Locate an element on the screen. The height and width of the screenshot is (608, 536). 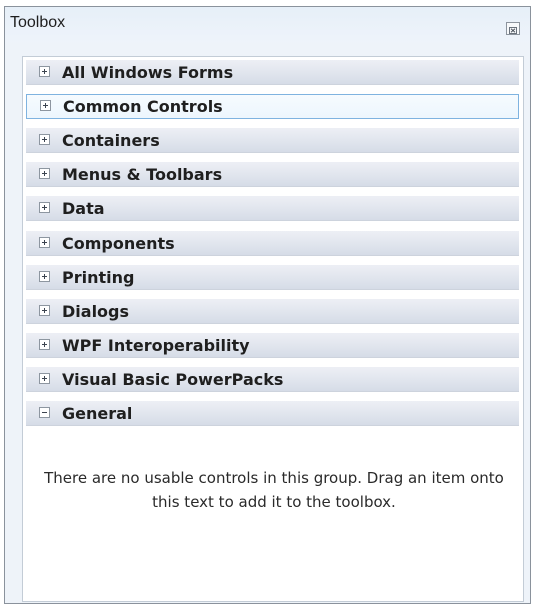
toolbox-group-label: Data is located at coordinates (83, 208).